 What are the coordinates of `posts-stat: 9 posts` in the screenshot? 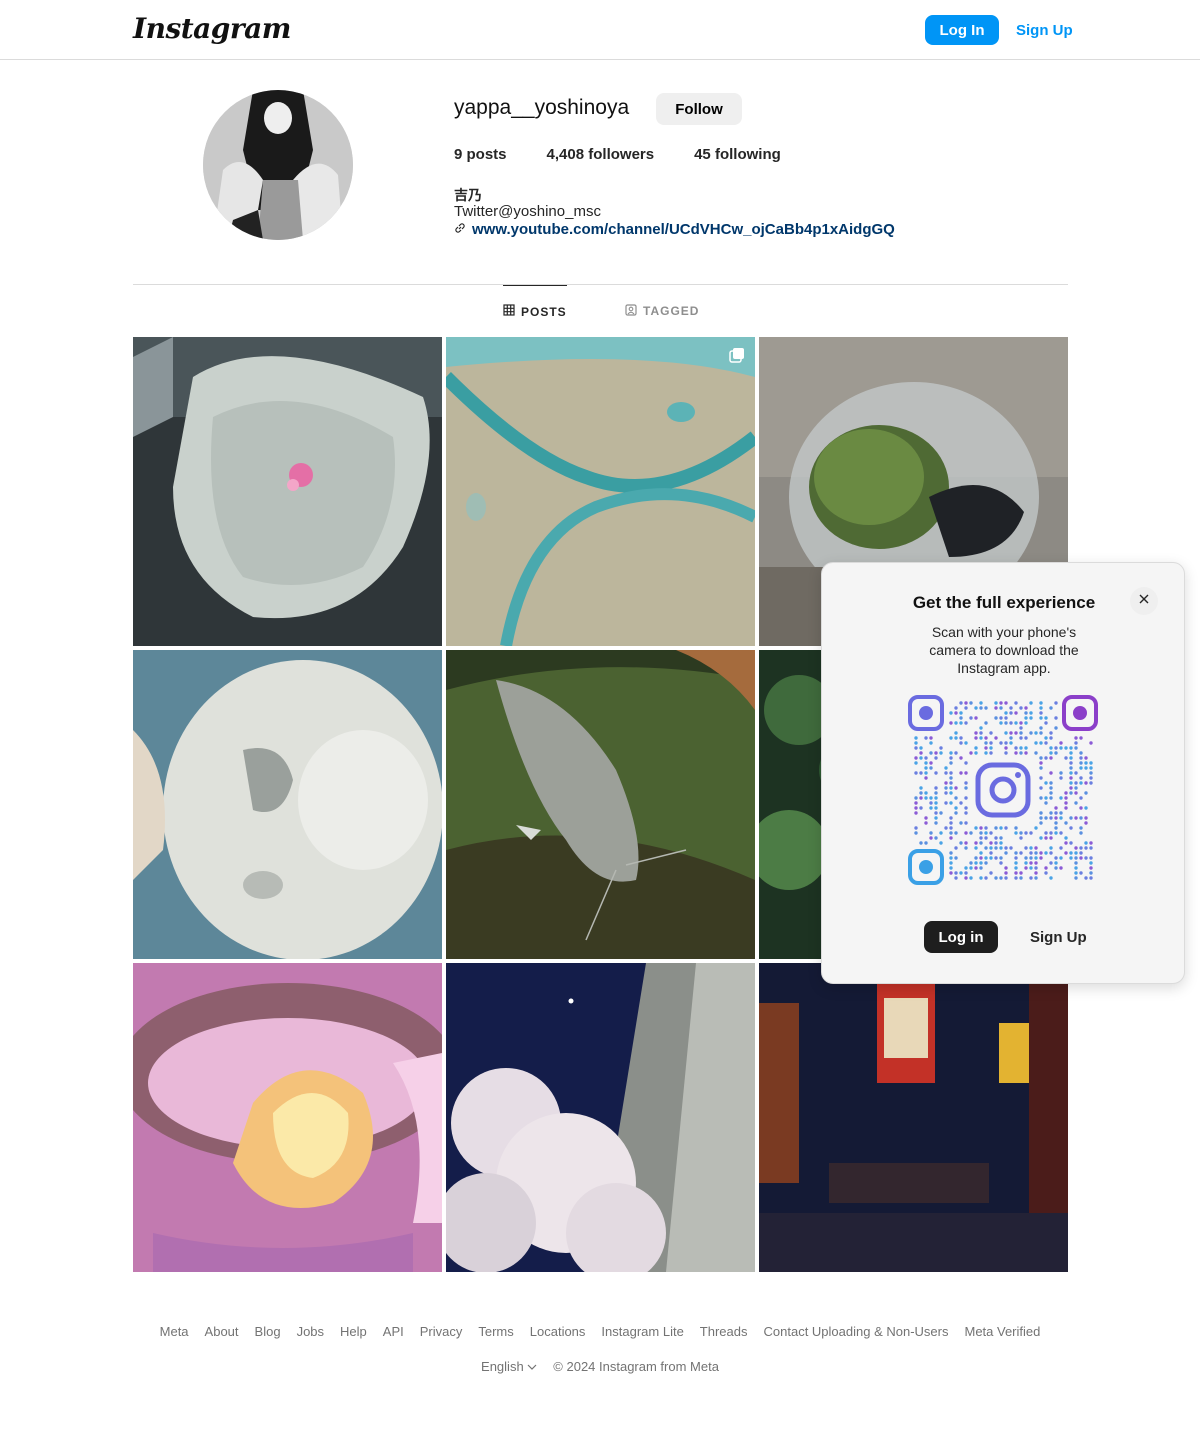 It's located at (480, 154).